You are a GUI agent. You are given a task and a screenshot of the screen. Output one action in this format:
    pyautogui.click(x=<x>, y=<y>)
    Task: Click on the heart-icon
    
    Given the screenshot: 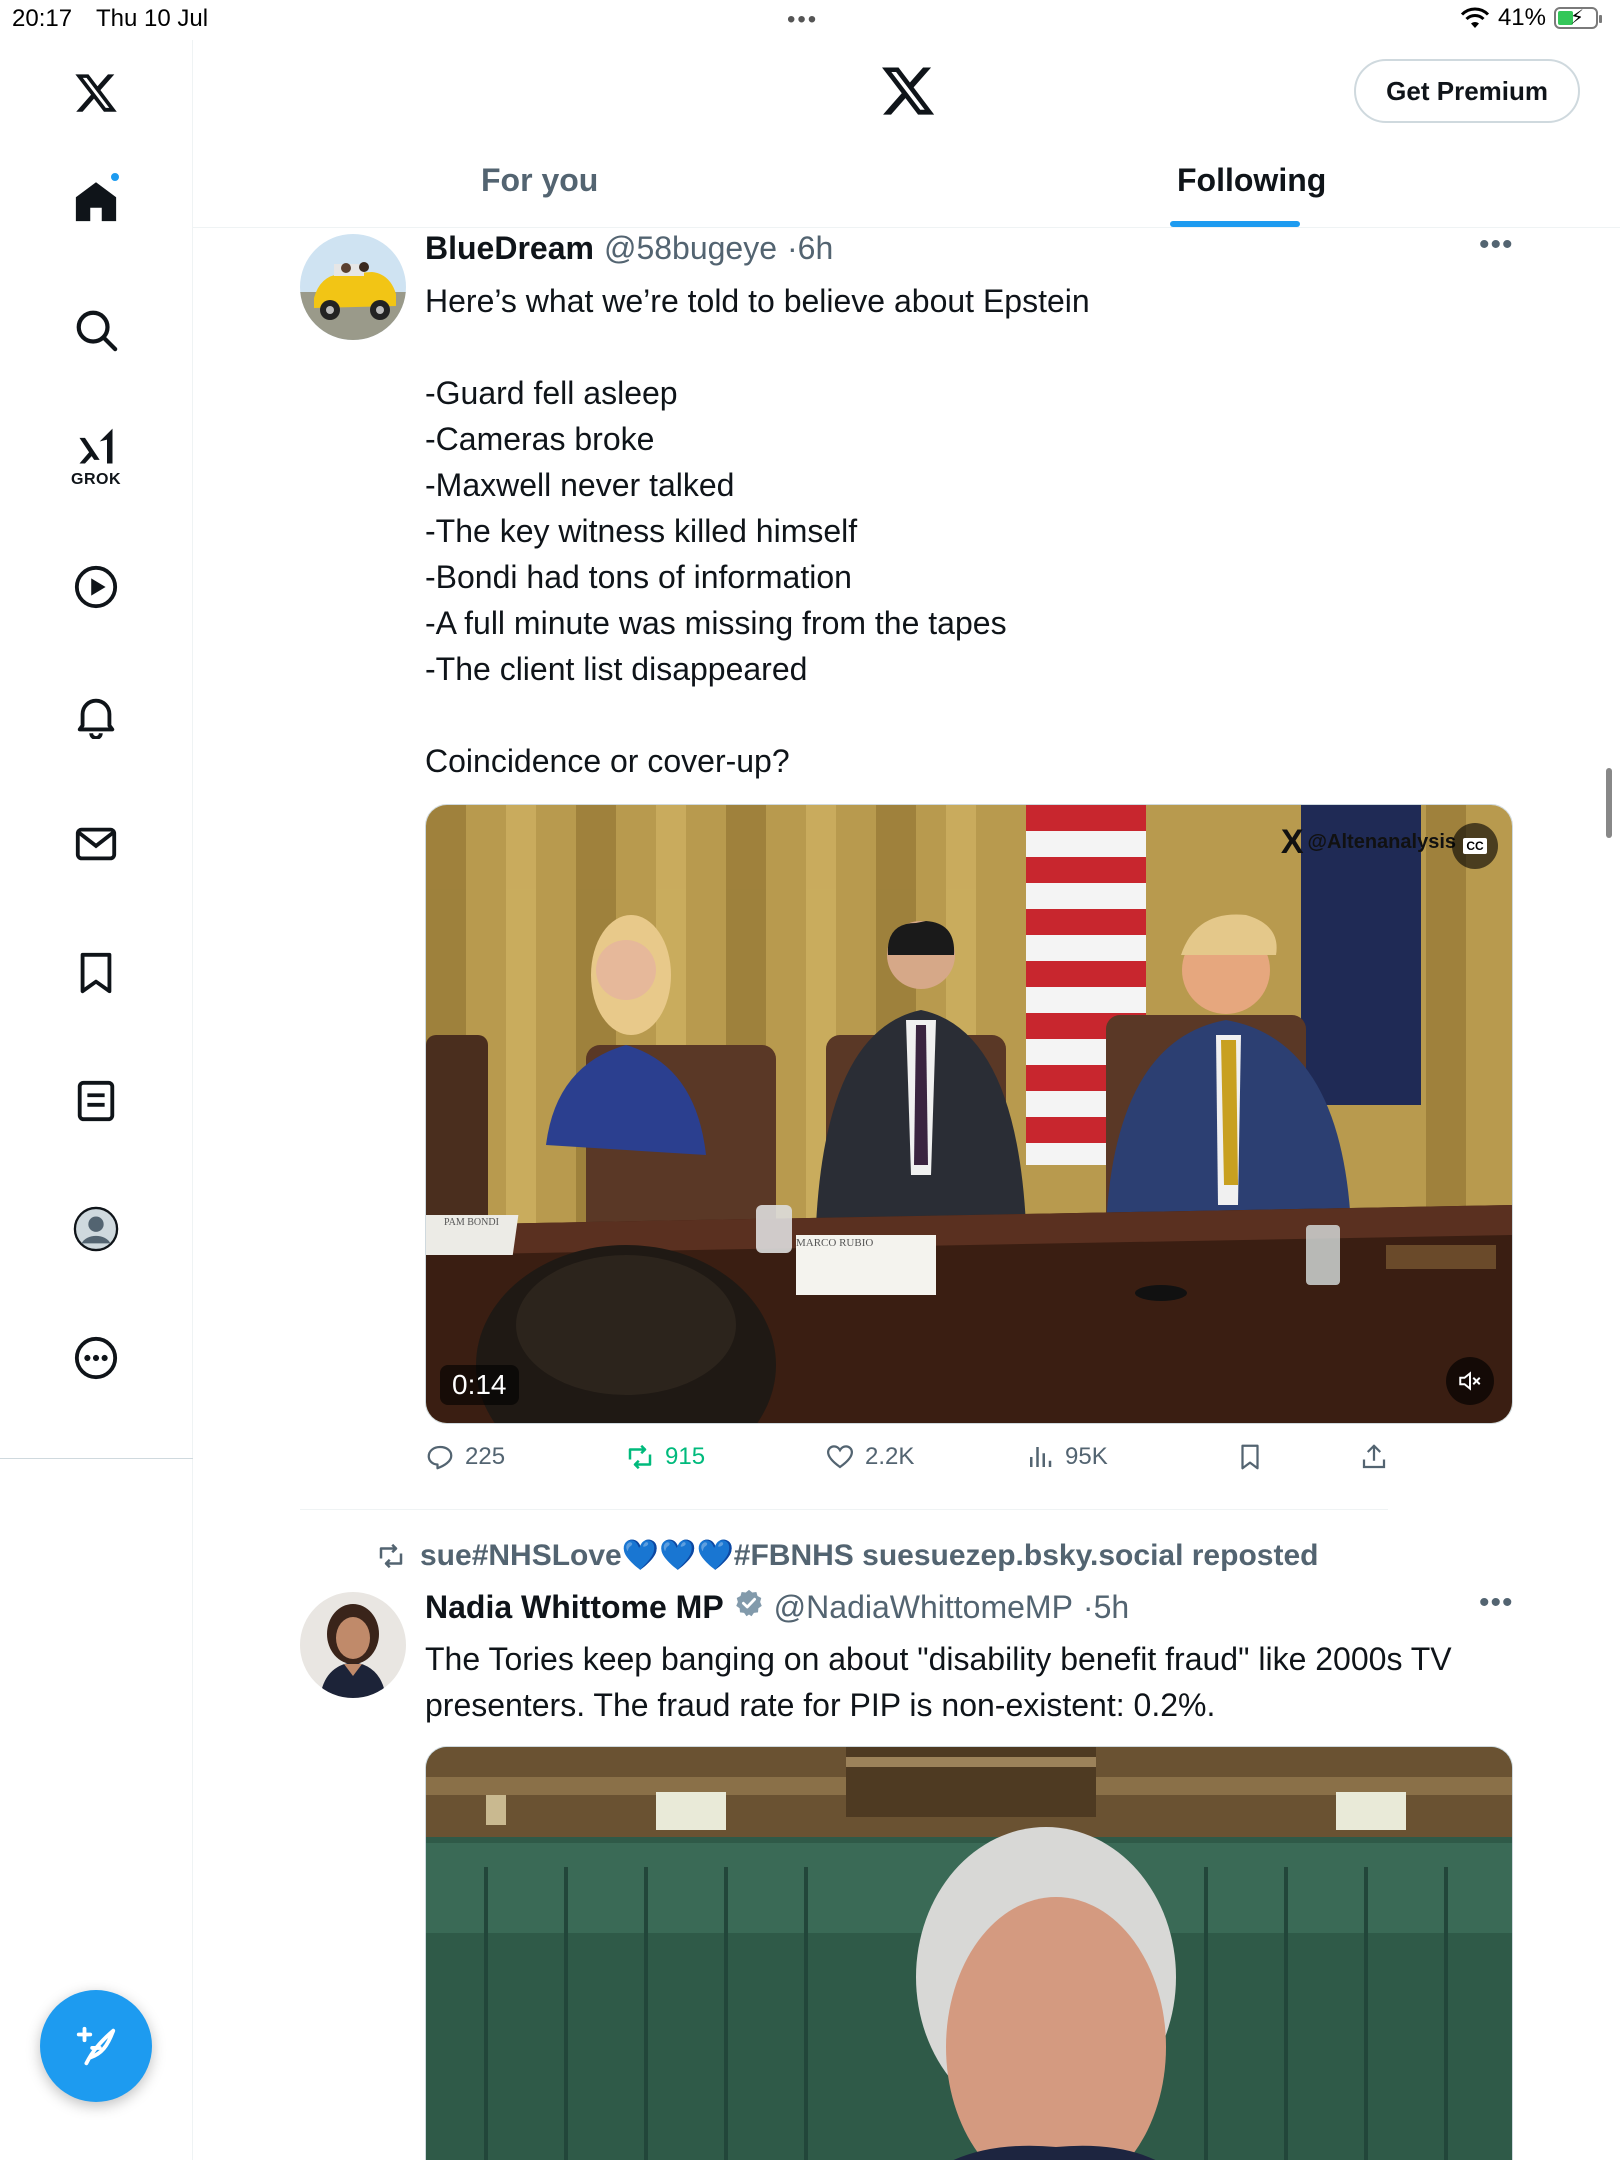 What is the action you would take?
    pyautogui.click(x=840, y=1457)
    